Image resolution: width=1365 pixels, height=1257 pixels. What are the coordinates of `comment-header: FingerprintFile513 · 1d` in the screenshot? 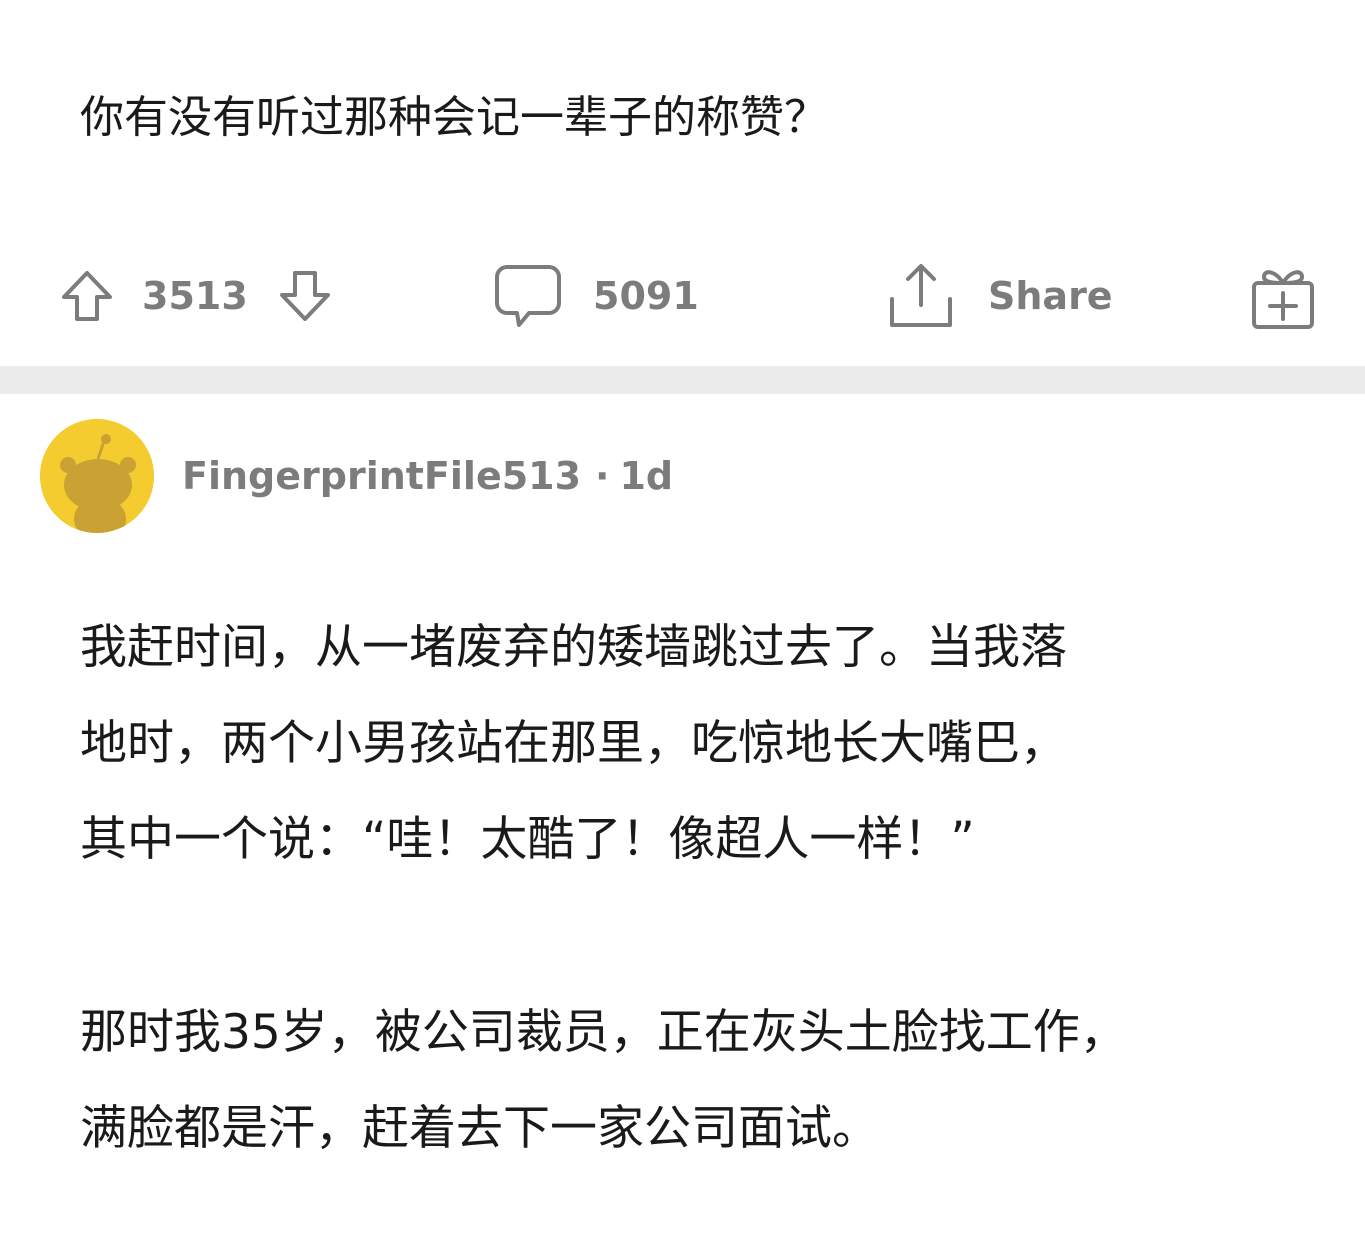 It's located at (356, 476).